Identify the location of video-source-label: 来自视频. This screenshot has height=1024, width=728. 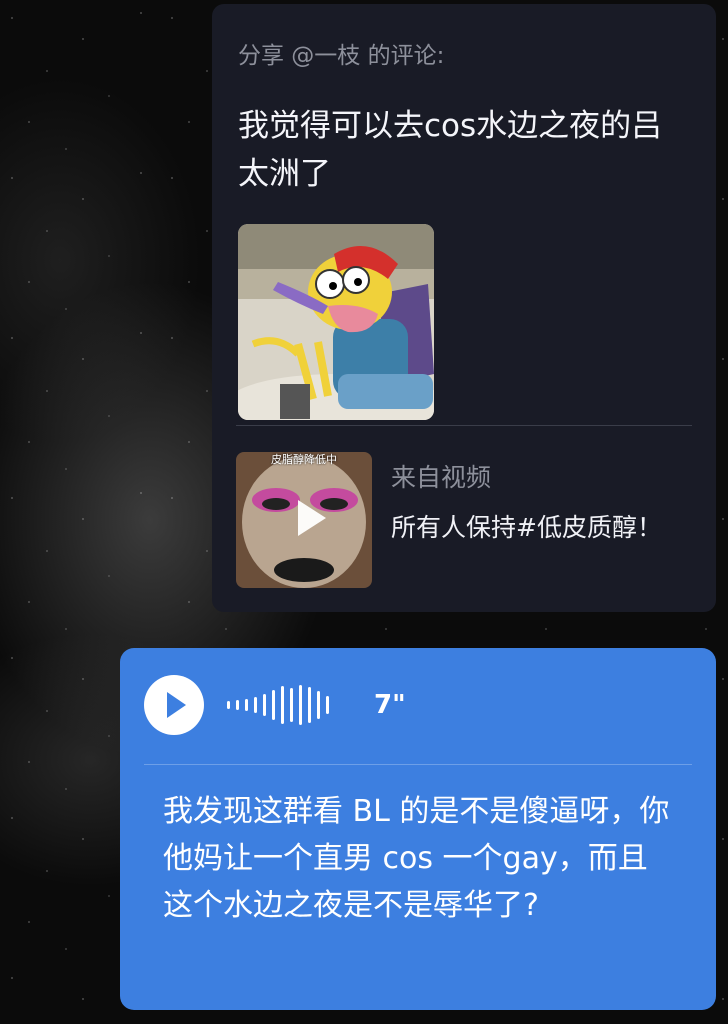
(441, 477).